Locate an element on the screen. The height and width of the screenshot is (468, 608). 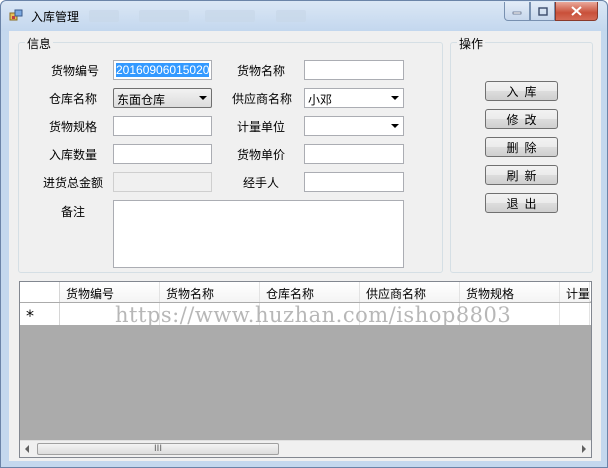
app-window-icon is located at coordinates (16, 15).